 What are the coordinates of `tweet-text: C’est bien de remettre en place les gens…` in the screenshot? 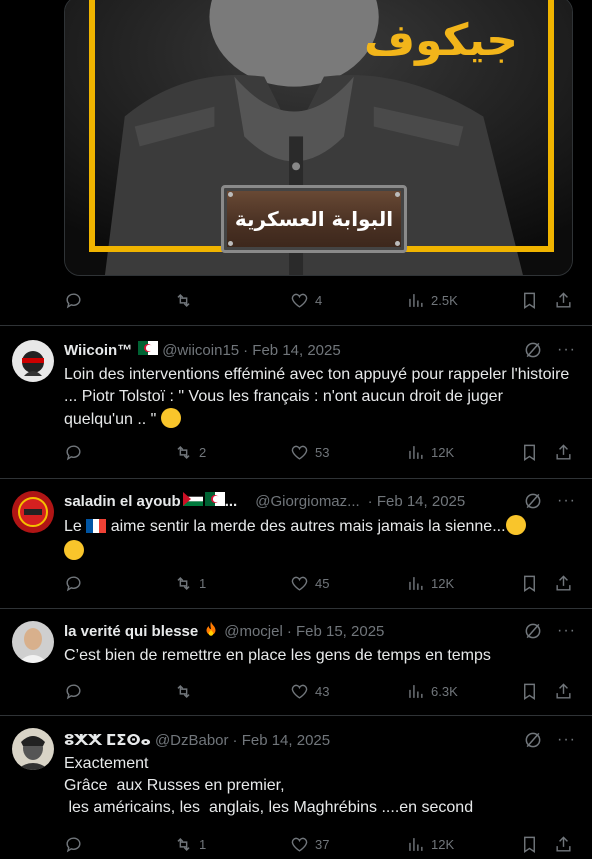 It's located at (277, 655).